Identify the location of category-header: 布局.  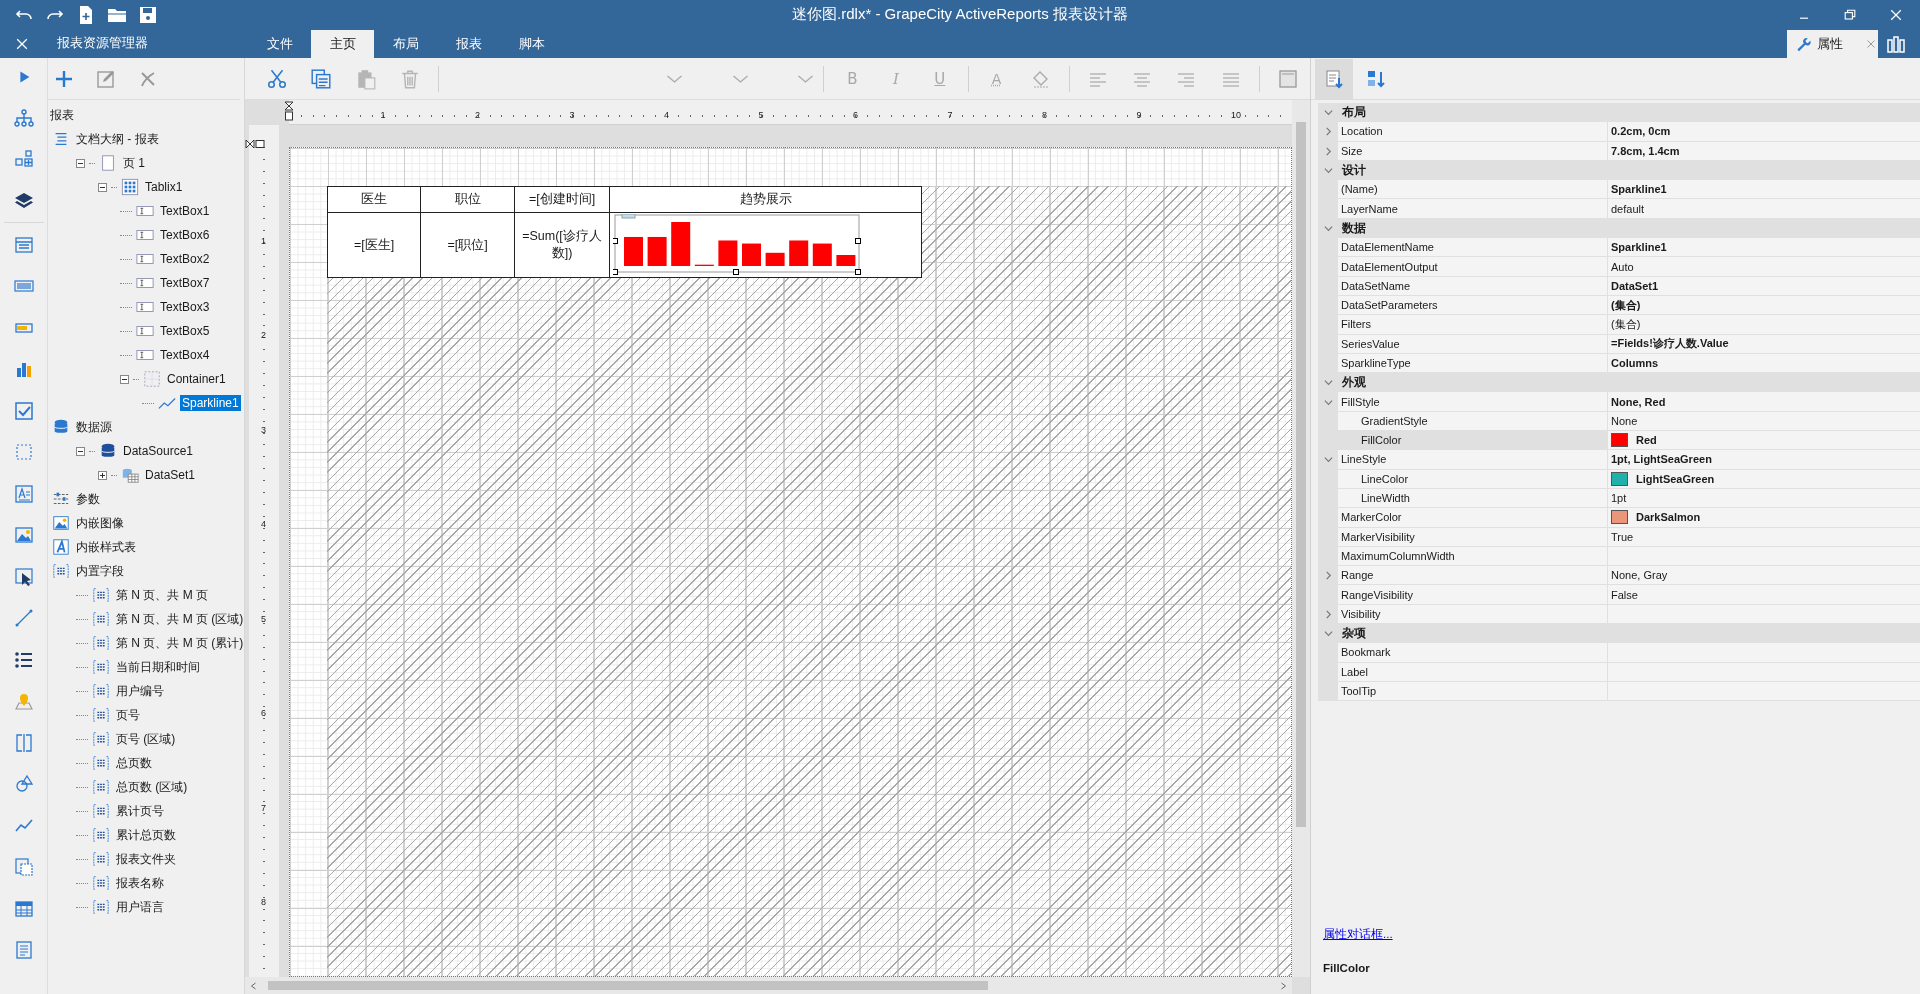
(1629, 113).